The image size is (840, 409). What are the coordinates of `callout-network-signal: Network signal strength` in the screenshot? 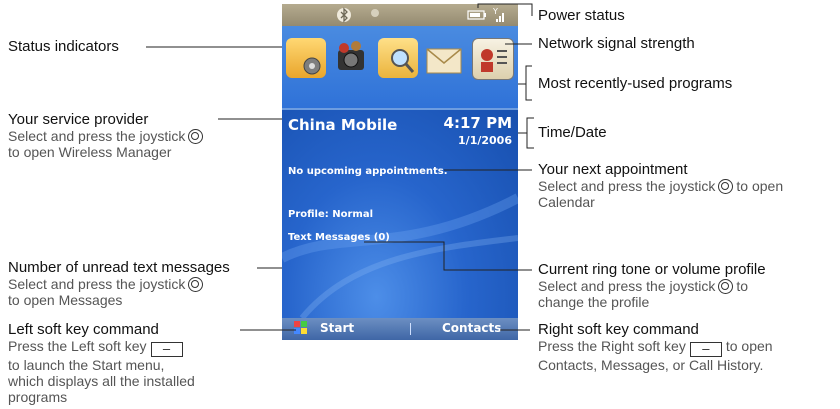 It's located at (616, 44).